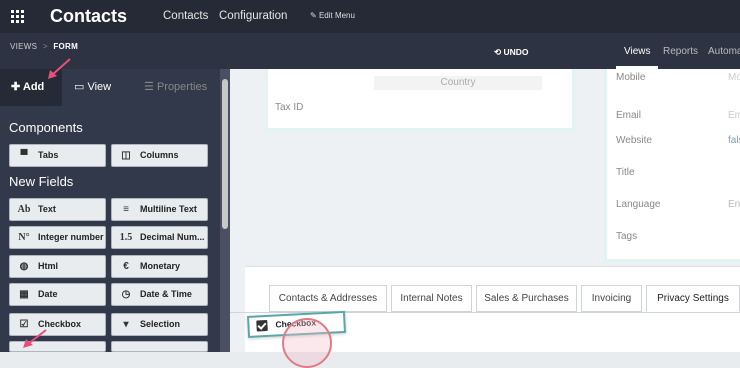 The width and height of the screenshot is (740, 368). What do you see at coordinates (168, 209) in the screenshot?
I see `field-label: Multiline Text` at bounding box center [168, 209].